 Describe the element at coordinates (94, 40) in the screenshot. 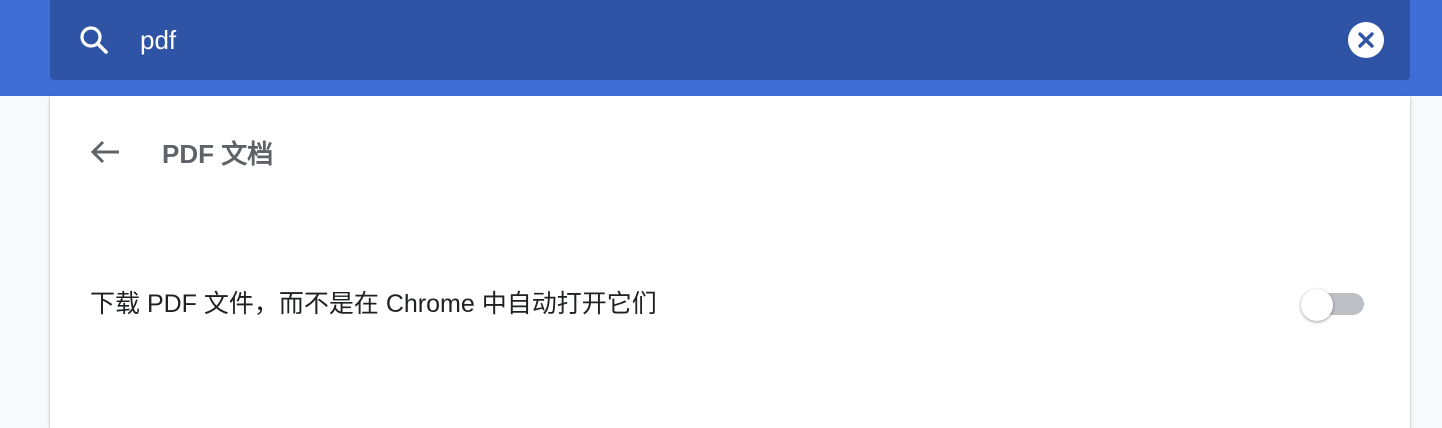

I see `search-icon` at that location.